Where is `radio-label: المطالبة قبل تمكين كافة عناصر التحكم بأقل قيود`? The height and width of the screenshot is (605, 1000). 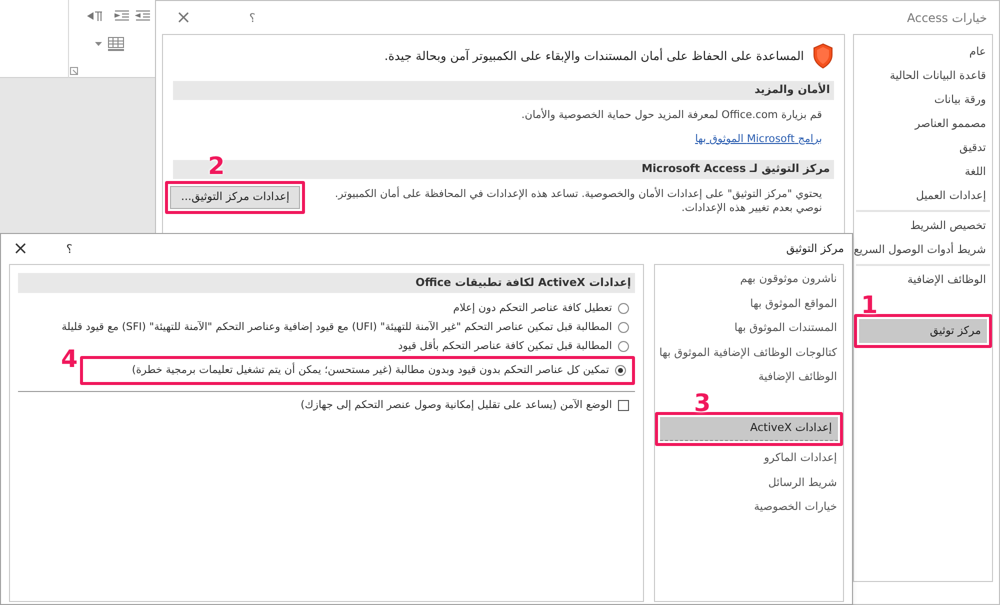
radio-label: المطالبة قبل تمكين كافة عناصر التحكم بأقل قيود is located at coordinates (505, 346).